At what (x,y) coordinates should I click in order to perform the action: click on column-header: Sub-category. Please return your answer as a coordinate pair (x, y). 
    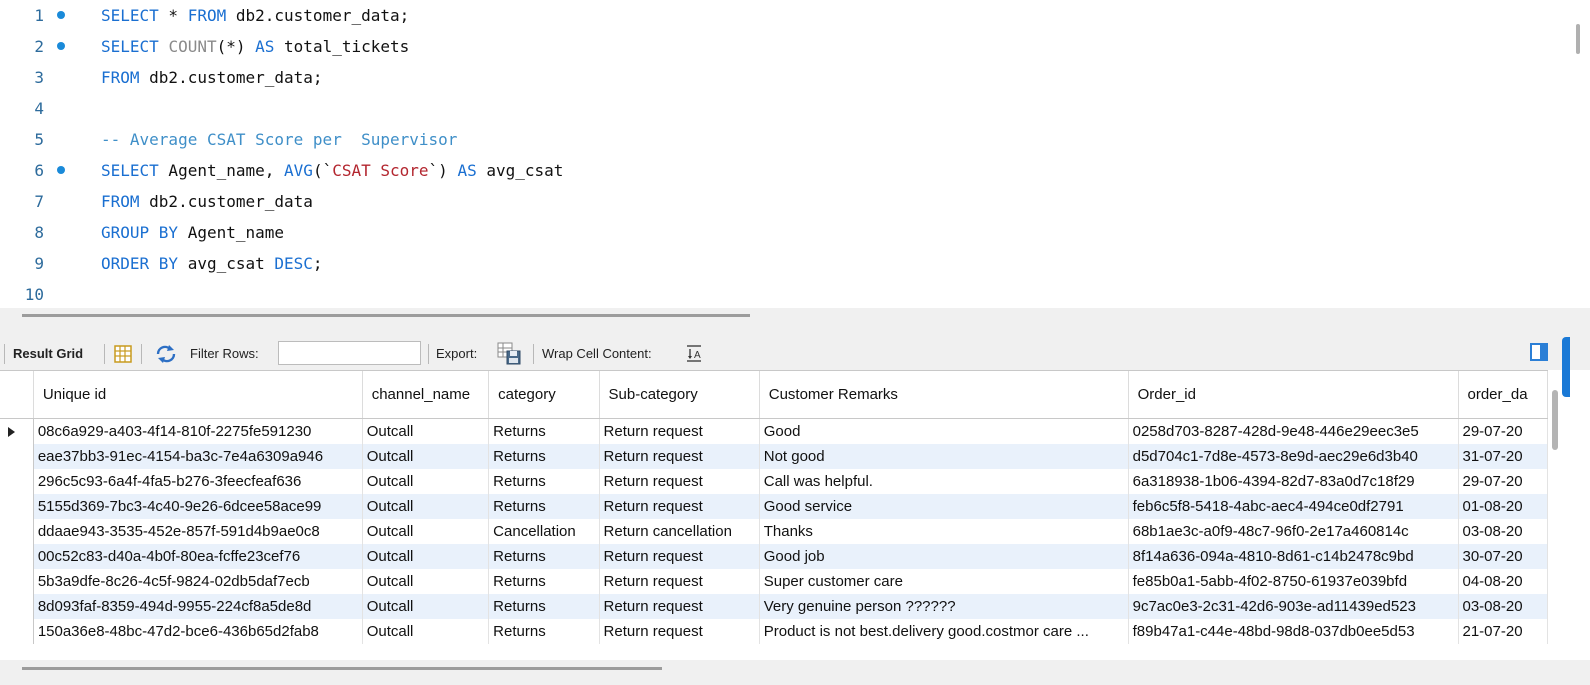
    Looking at the image, I should click on (679, 395).